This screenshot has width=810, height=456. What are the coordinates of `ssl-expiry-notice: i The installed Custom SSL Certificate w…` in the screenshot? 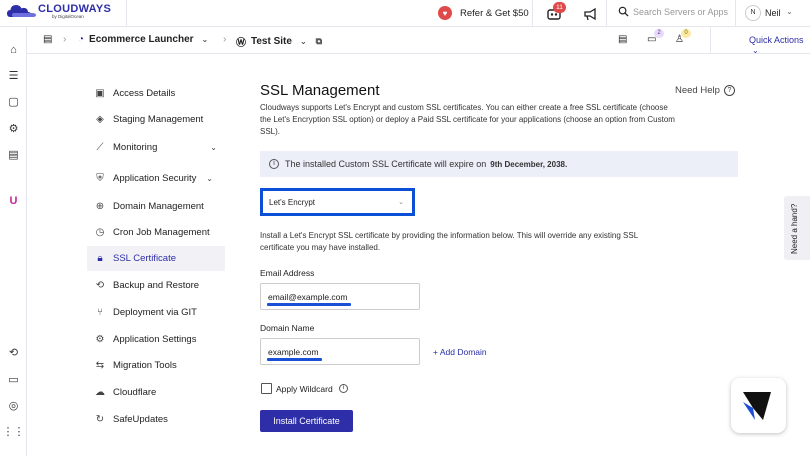 It's located at (499, 164).